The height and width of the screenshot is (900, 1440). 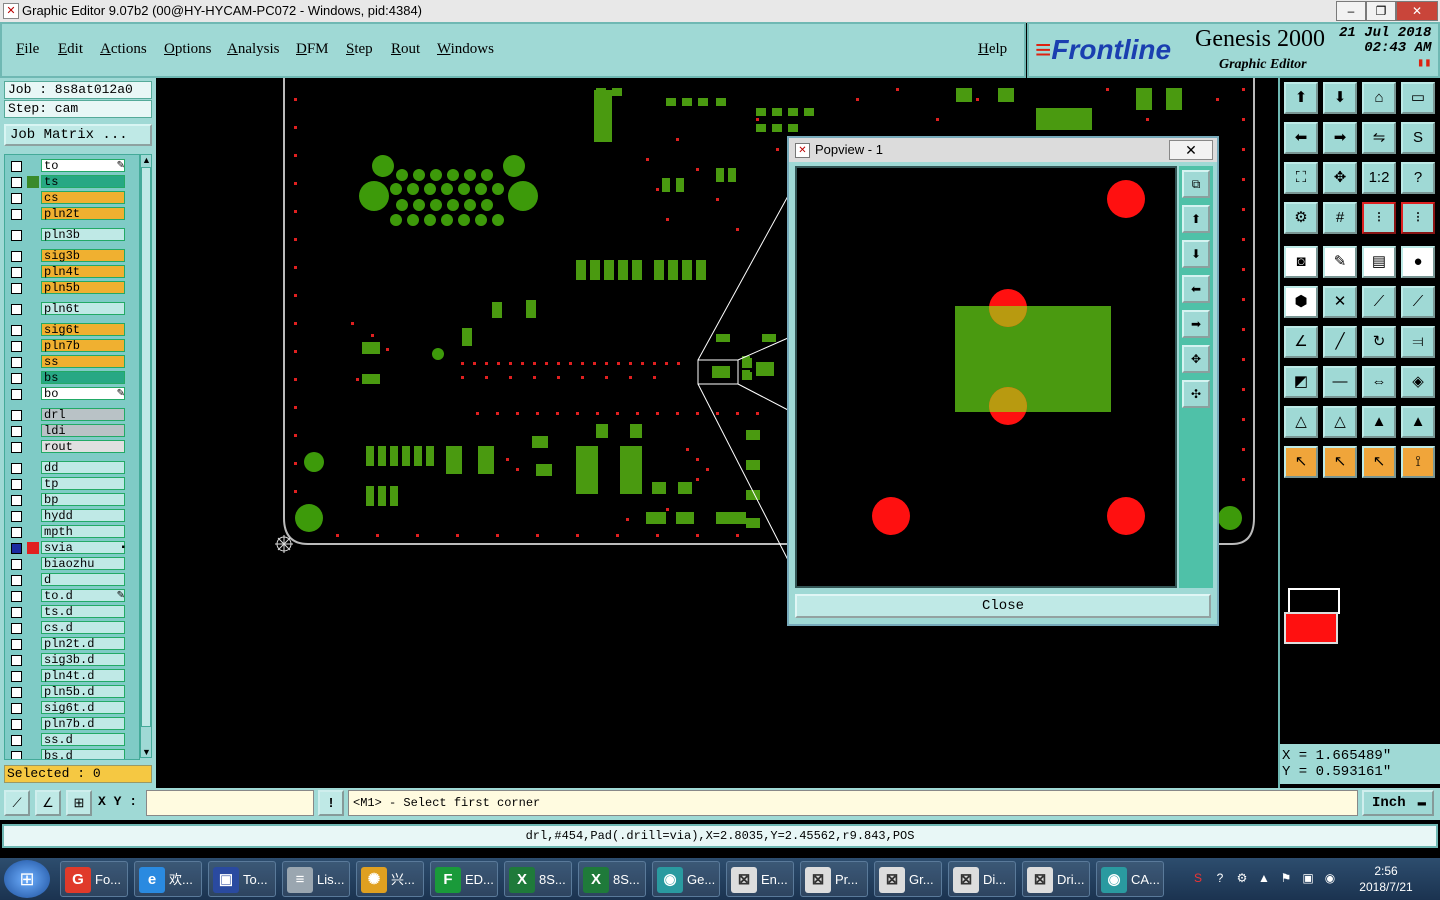 What do you see at coordinates (83, 346) in the screenshot?
I see `layer-name: pln7b` at bounding box center [83, 346].